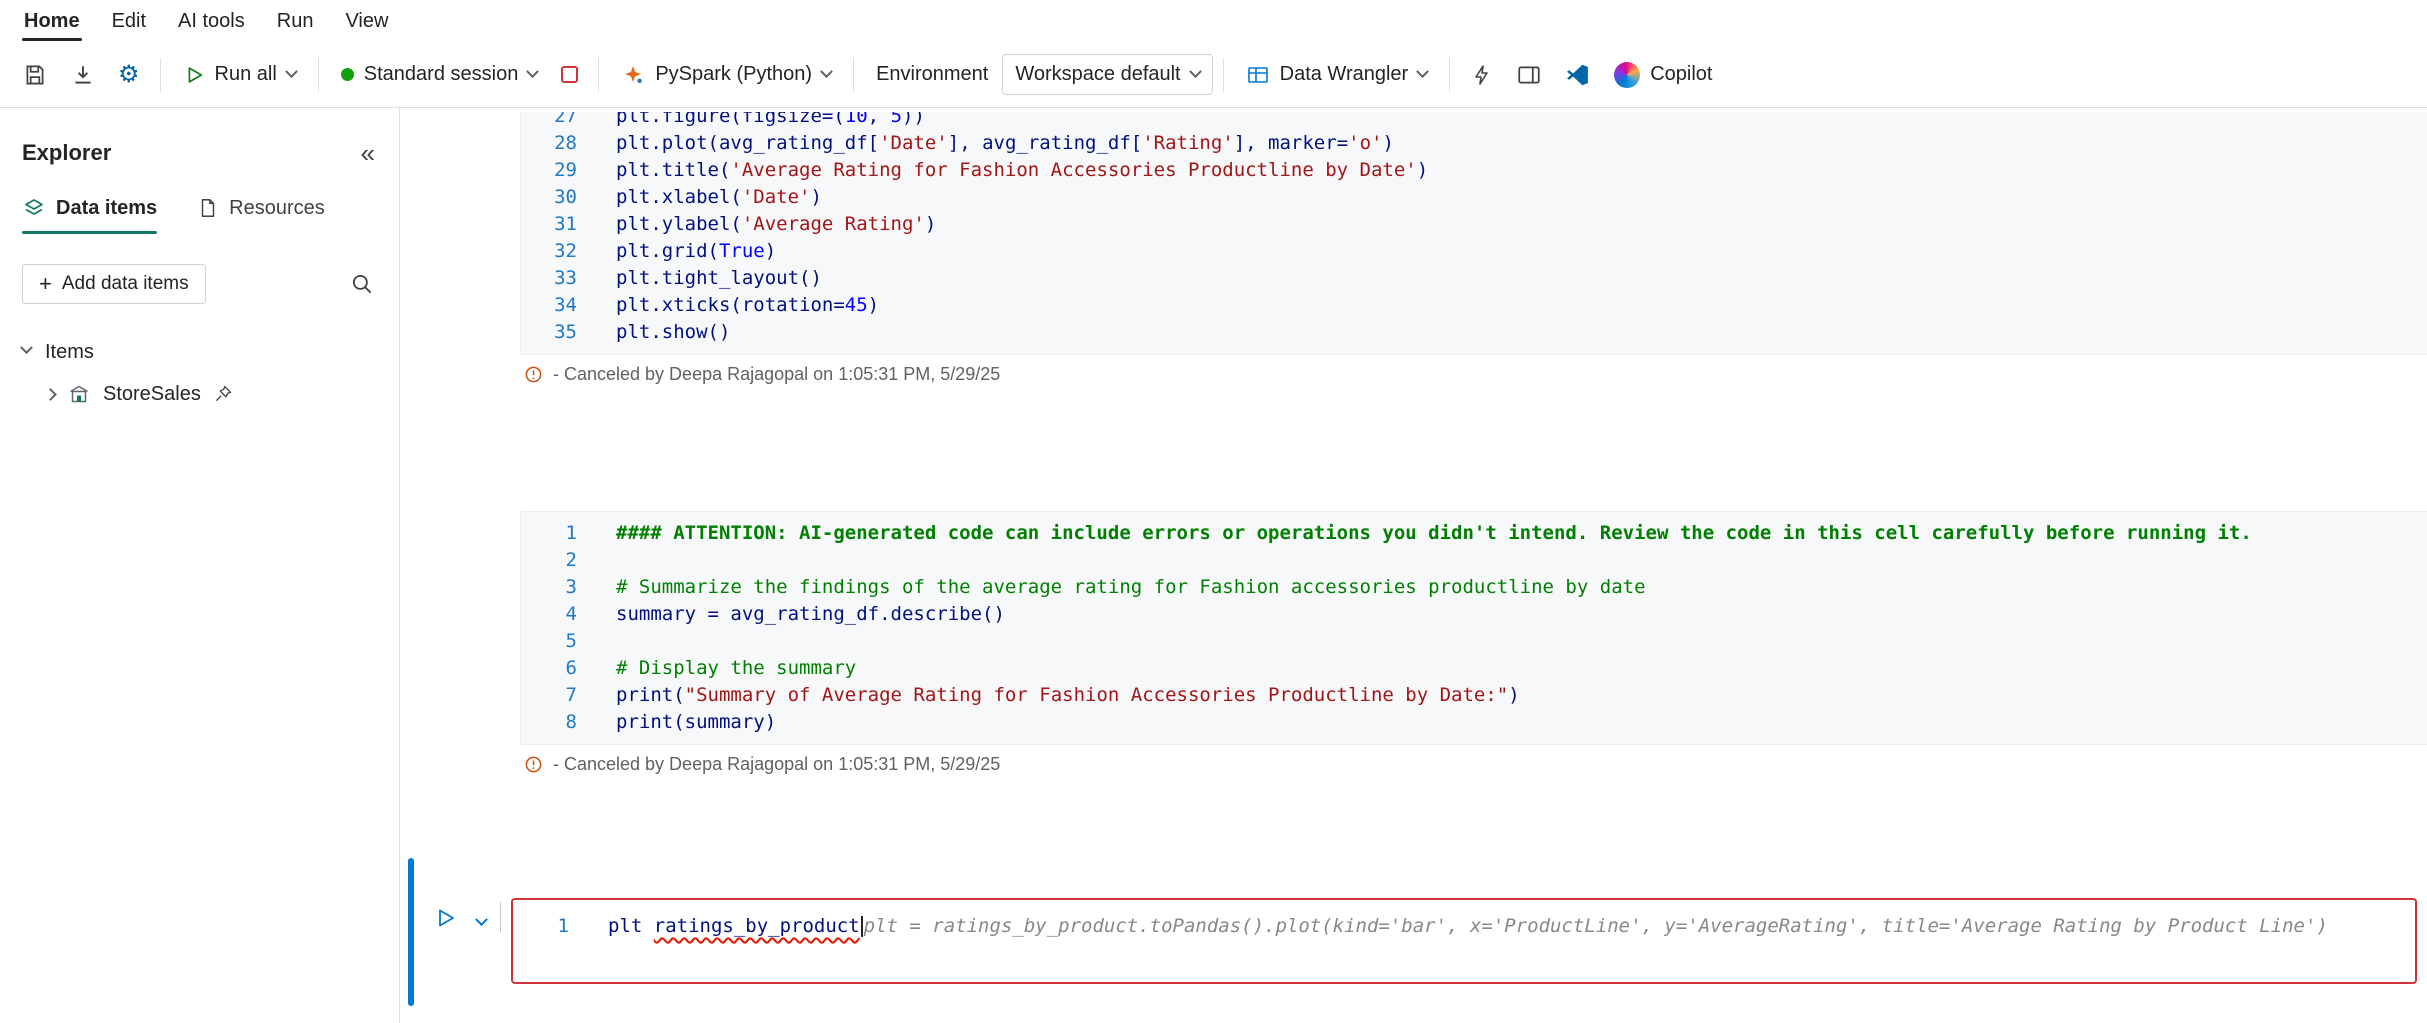 The width and height of the screenshot is (2427, 1023). Describe the element at coordinates (719, 278) in the screenshot. I see `code-text: plt.tight_layout()` at that location.